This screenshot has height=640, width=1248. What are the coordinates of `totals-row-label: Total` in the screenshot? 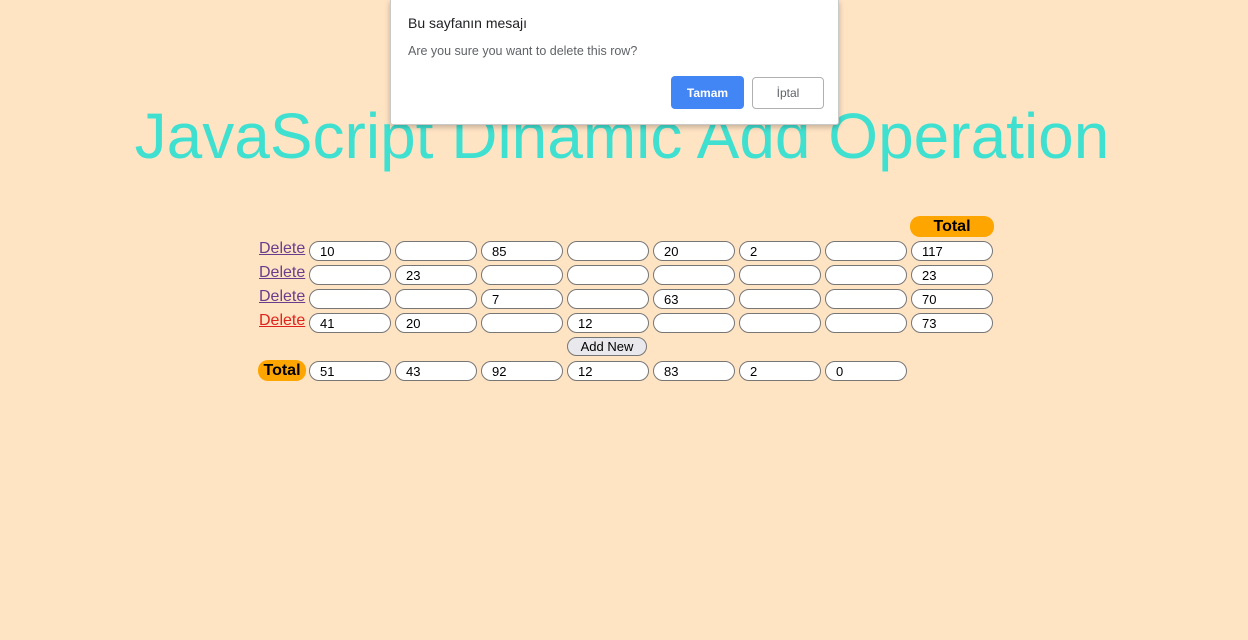 It's located at (282, 370).